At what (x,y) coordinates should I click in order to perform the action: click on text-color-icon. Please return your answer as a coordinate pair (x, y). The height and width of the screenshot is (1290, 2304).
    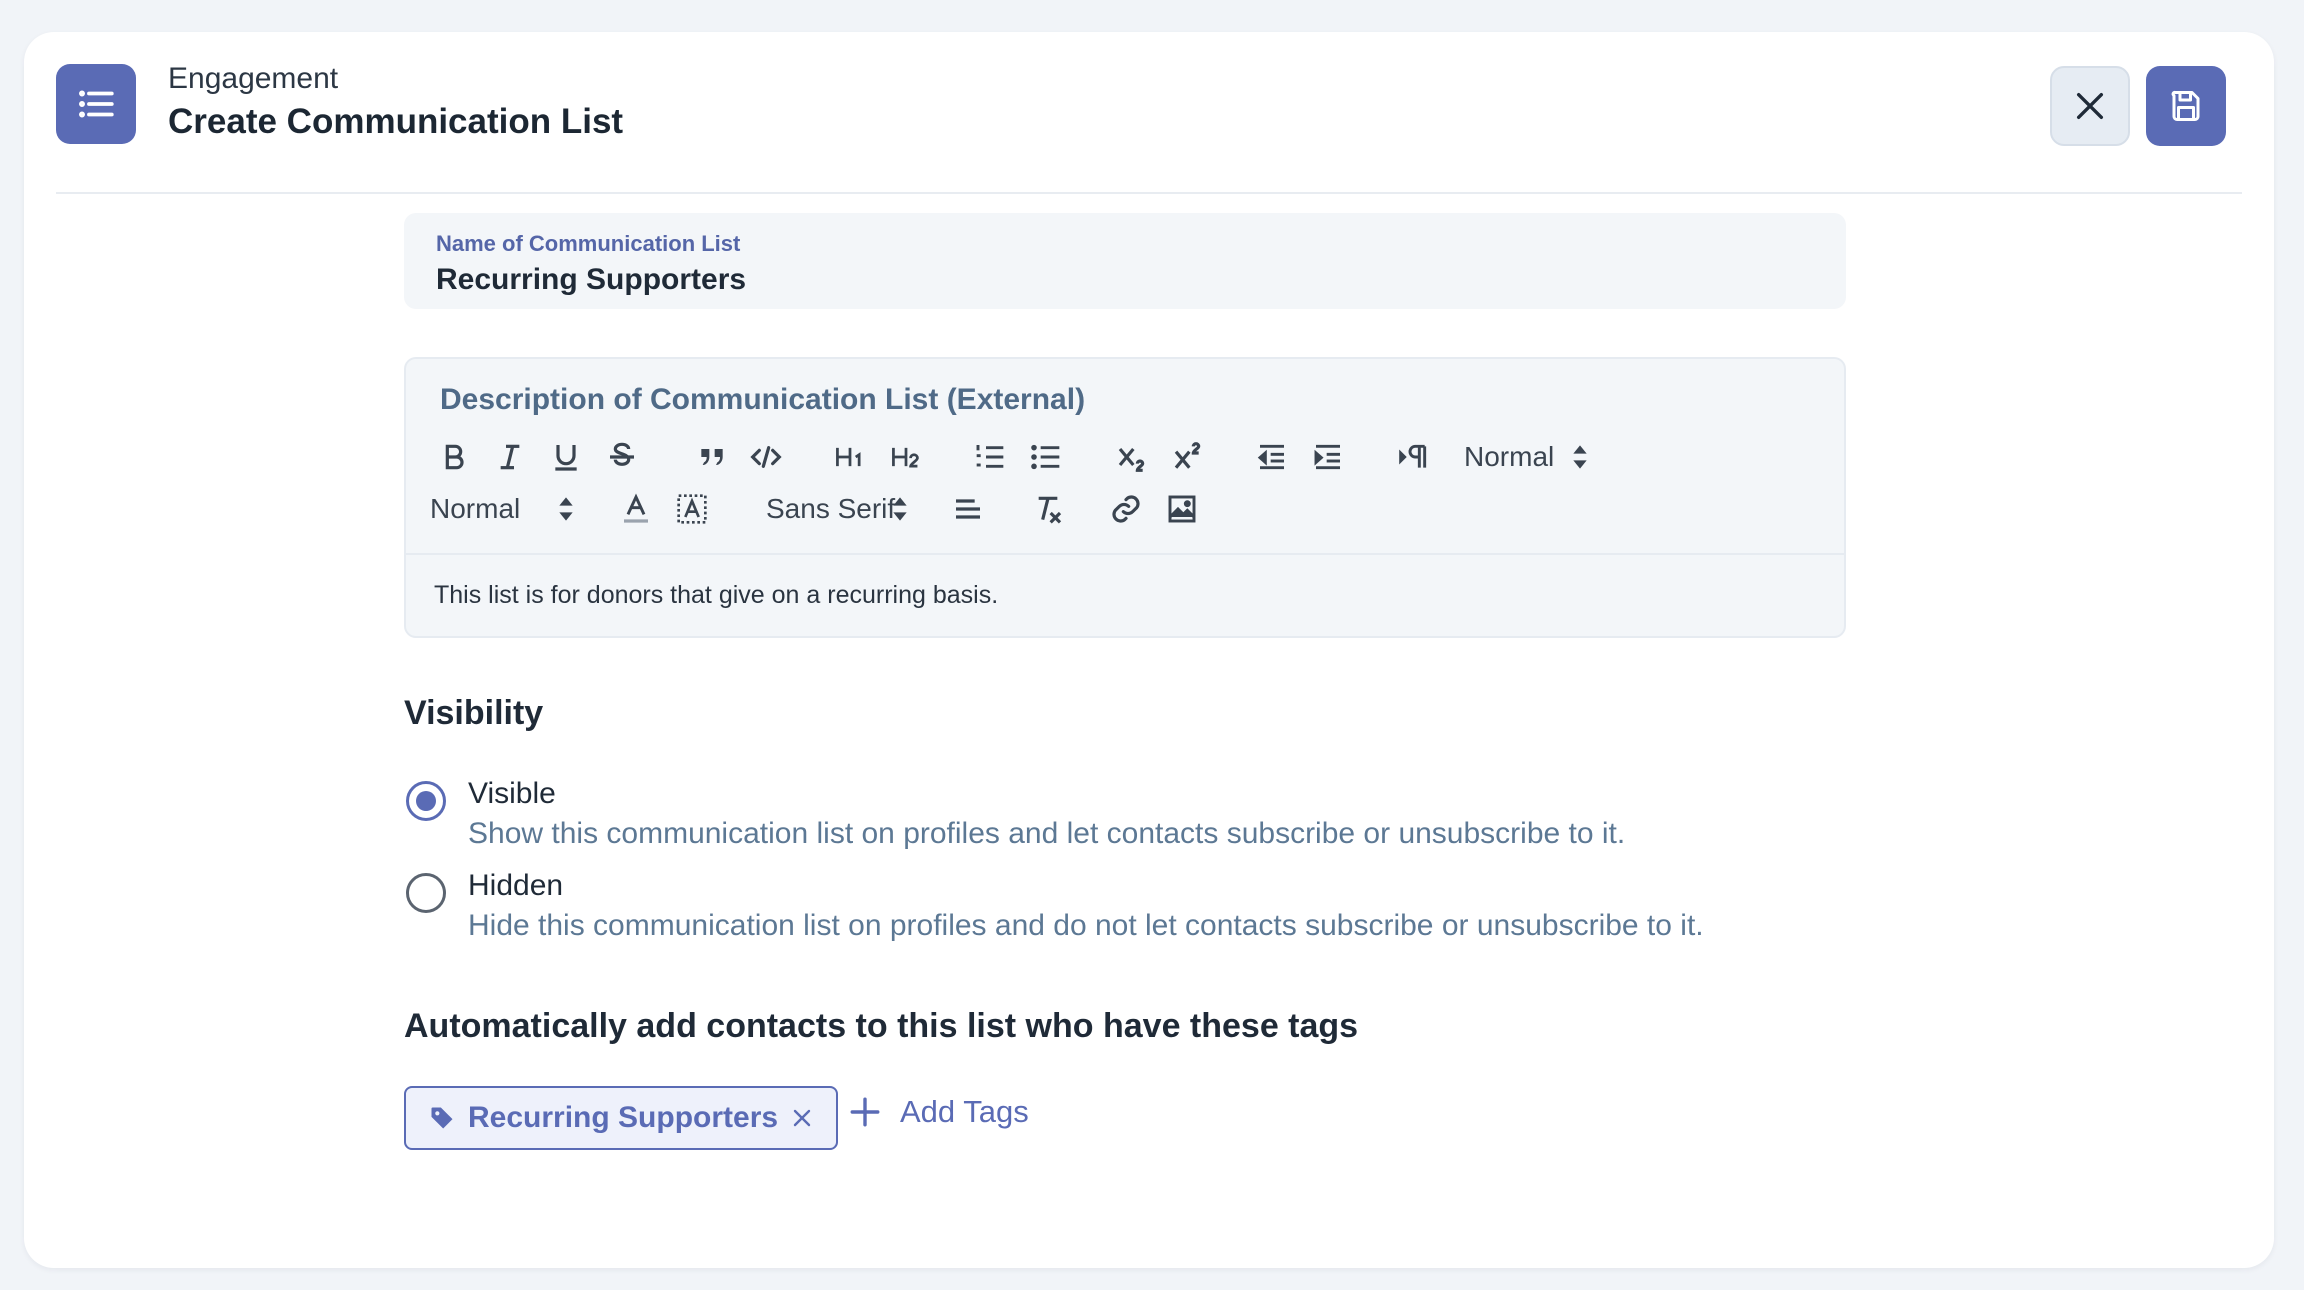
    Looking at the image, I should click on (636, 508).